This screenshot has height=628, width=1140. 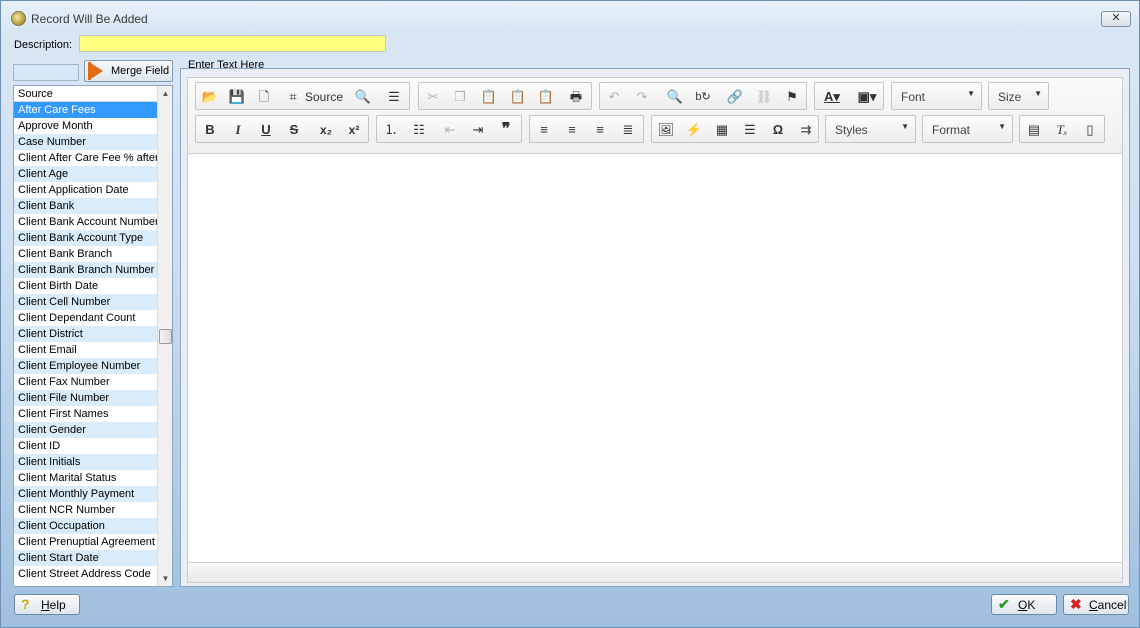 What do you see at coordinates (614, 97) in the screenshot?
I see `undo-icon: ↶` at bounding box center [614, 97].